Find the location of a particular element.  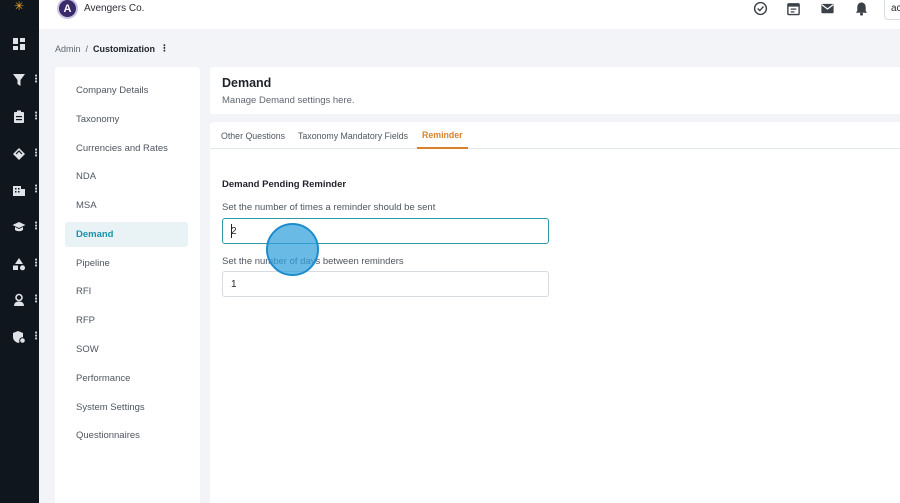

rail-item-dashboard is located at coordinates (19, 44).